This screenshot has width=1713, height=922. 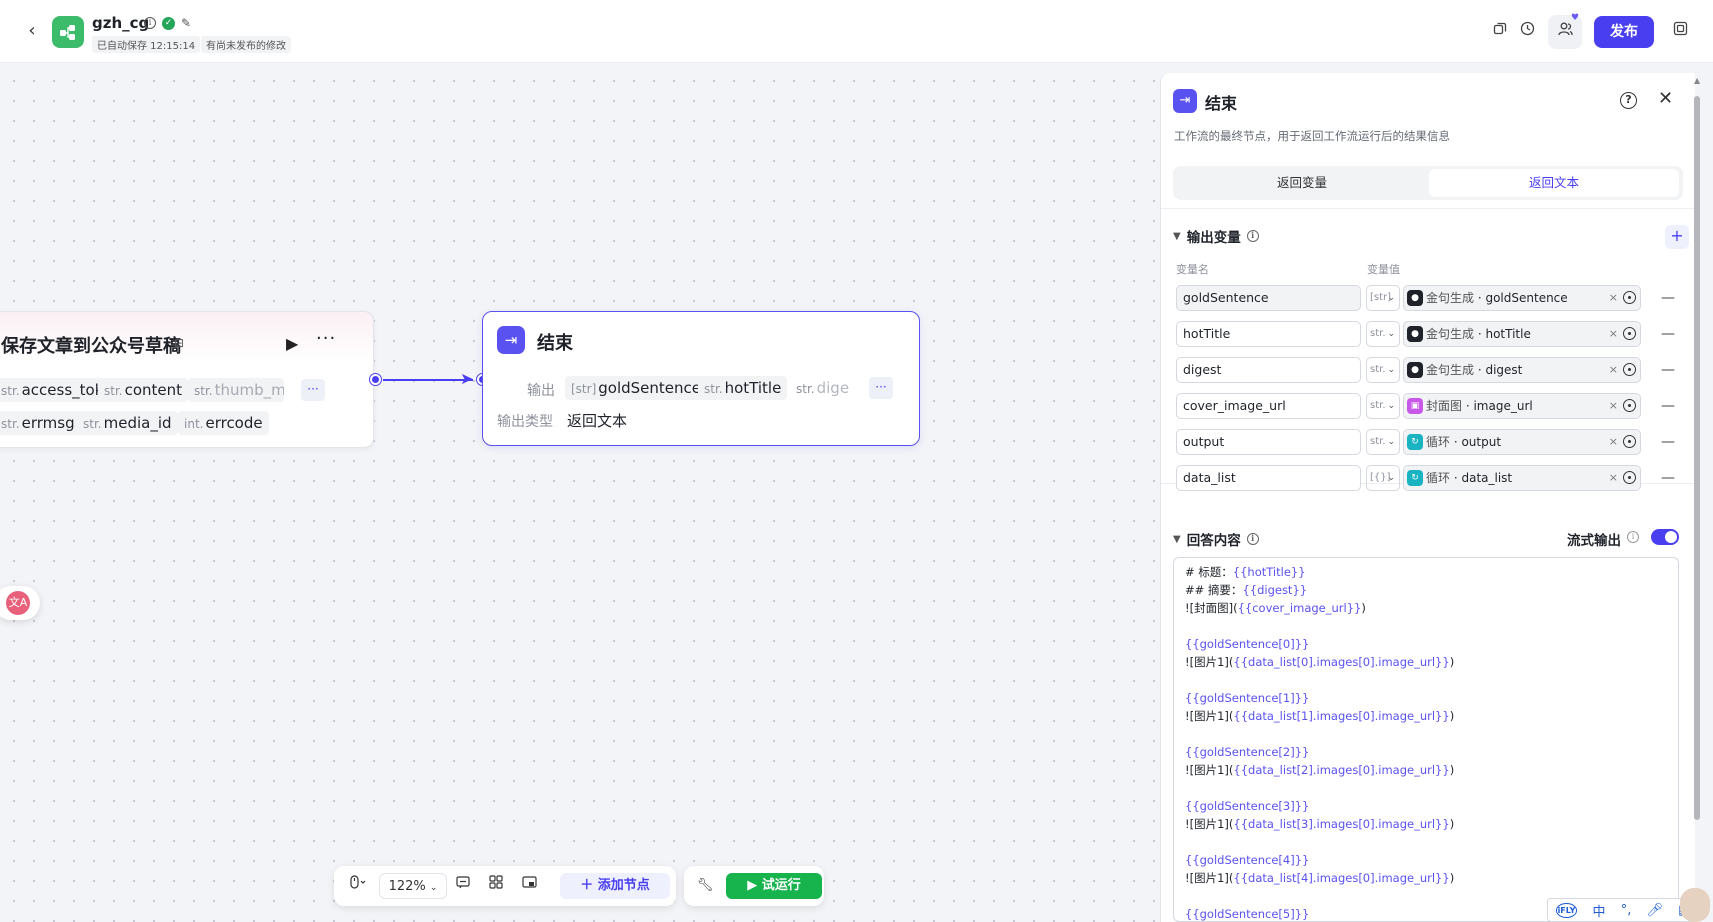 I want to click on debug-tool-icon: 🔧︎, so click(x=705, y=886).